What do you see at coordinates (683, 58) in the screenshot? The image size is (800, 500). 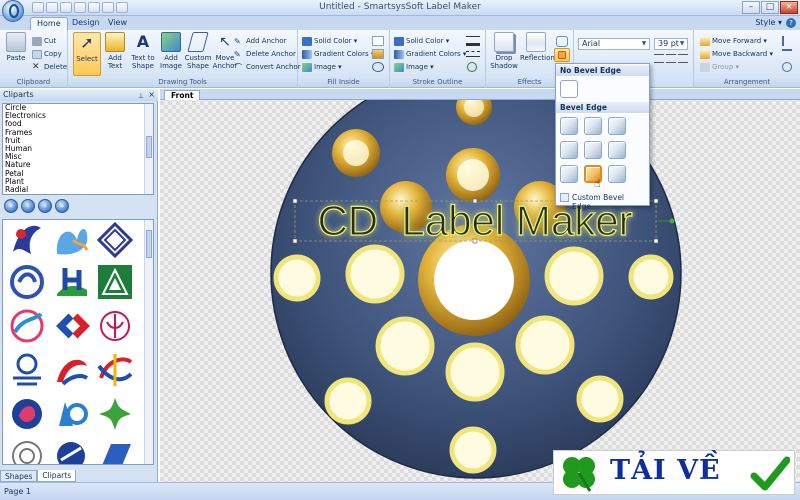 I see `align-right-icon` at bounding box center [683, 58].